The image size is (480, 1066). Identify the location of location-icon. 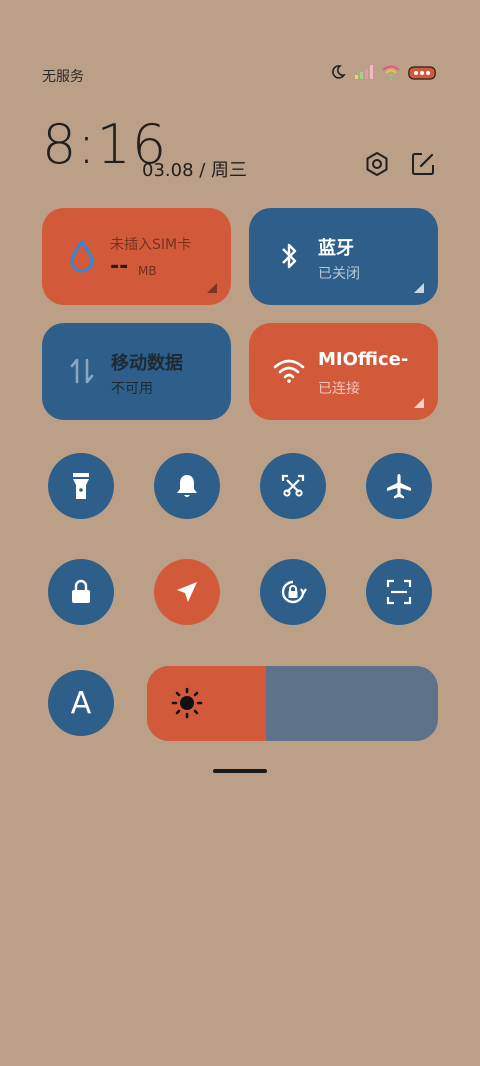
(187, 592).